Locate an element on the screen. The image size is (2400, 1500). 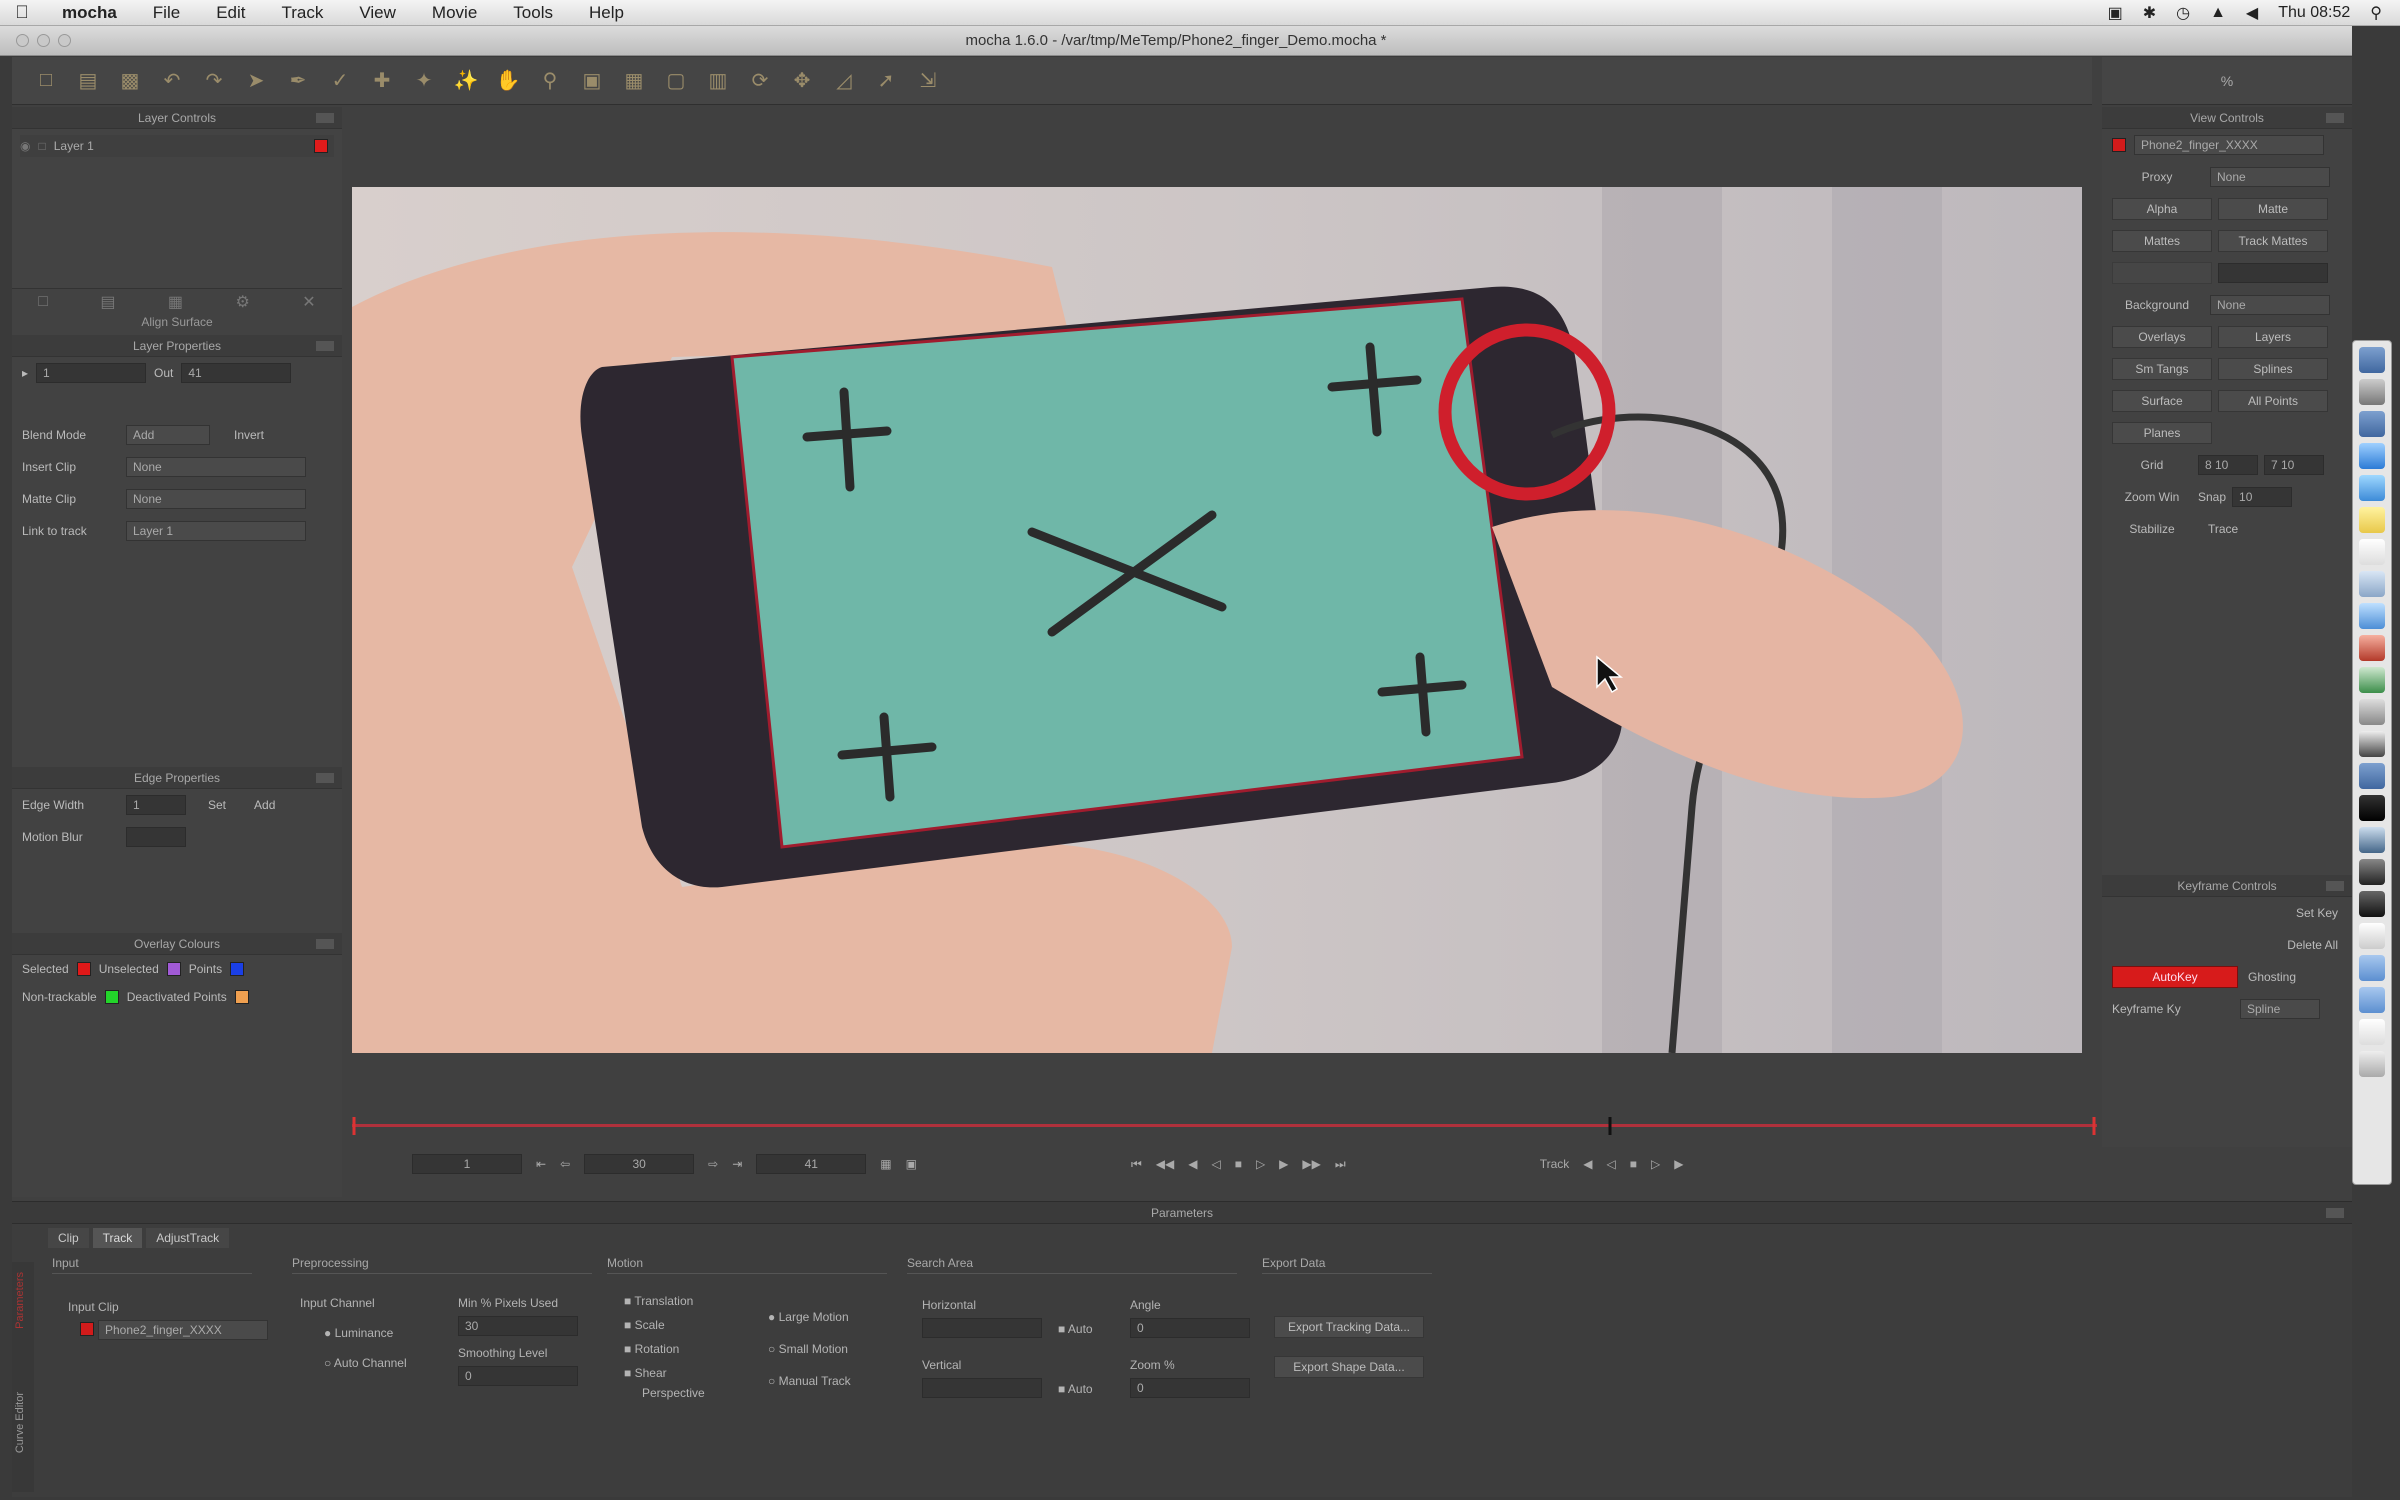
track-mattes-button: Track Mattes is located at coordinates (2273, 241).